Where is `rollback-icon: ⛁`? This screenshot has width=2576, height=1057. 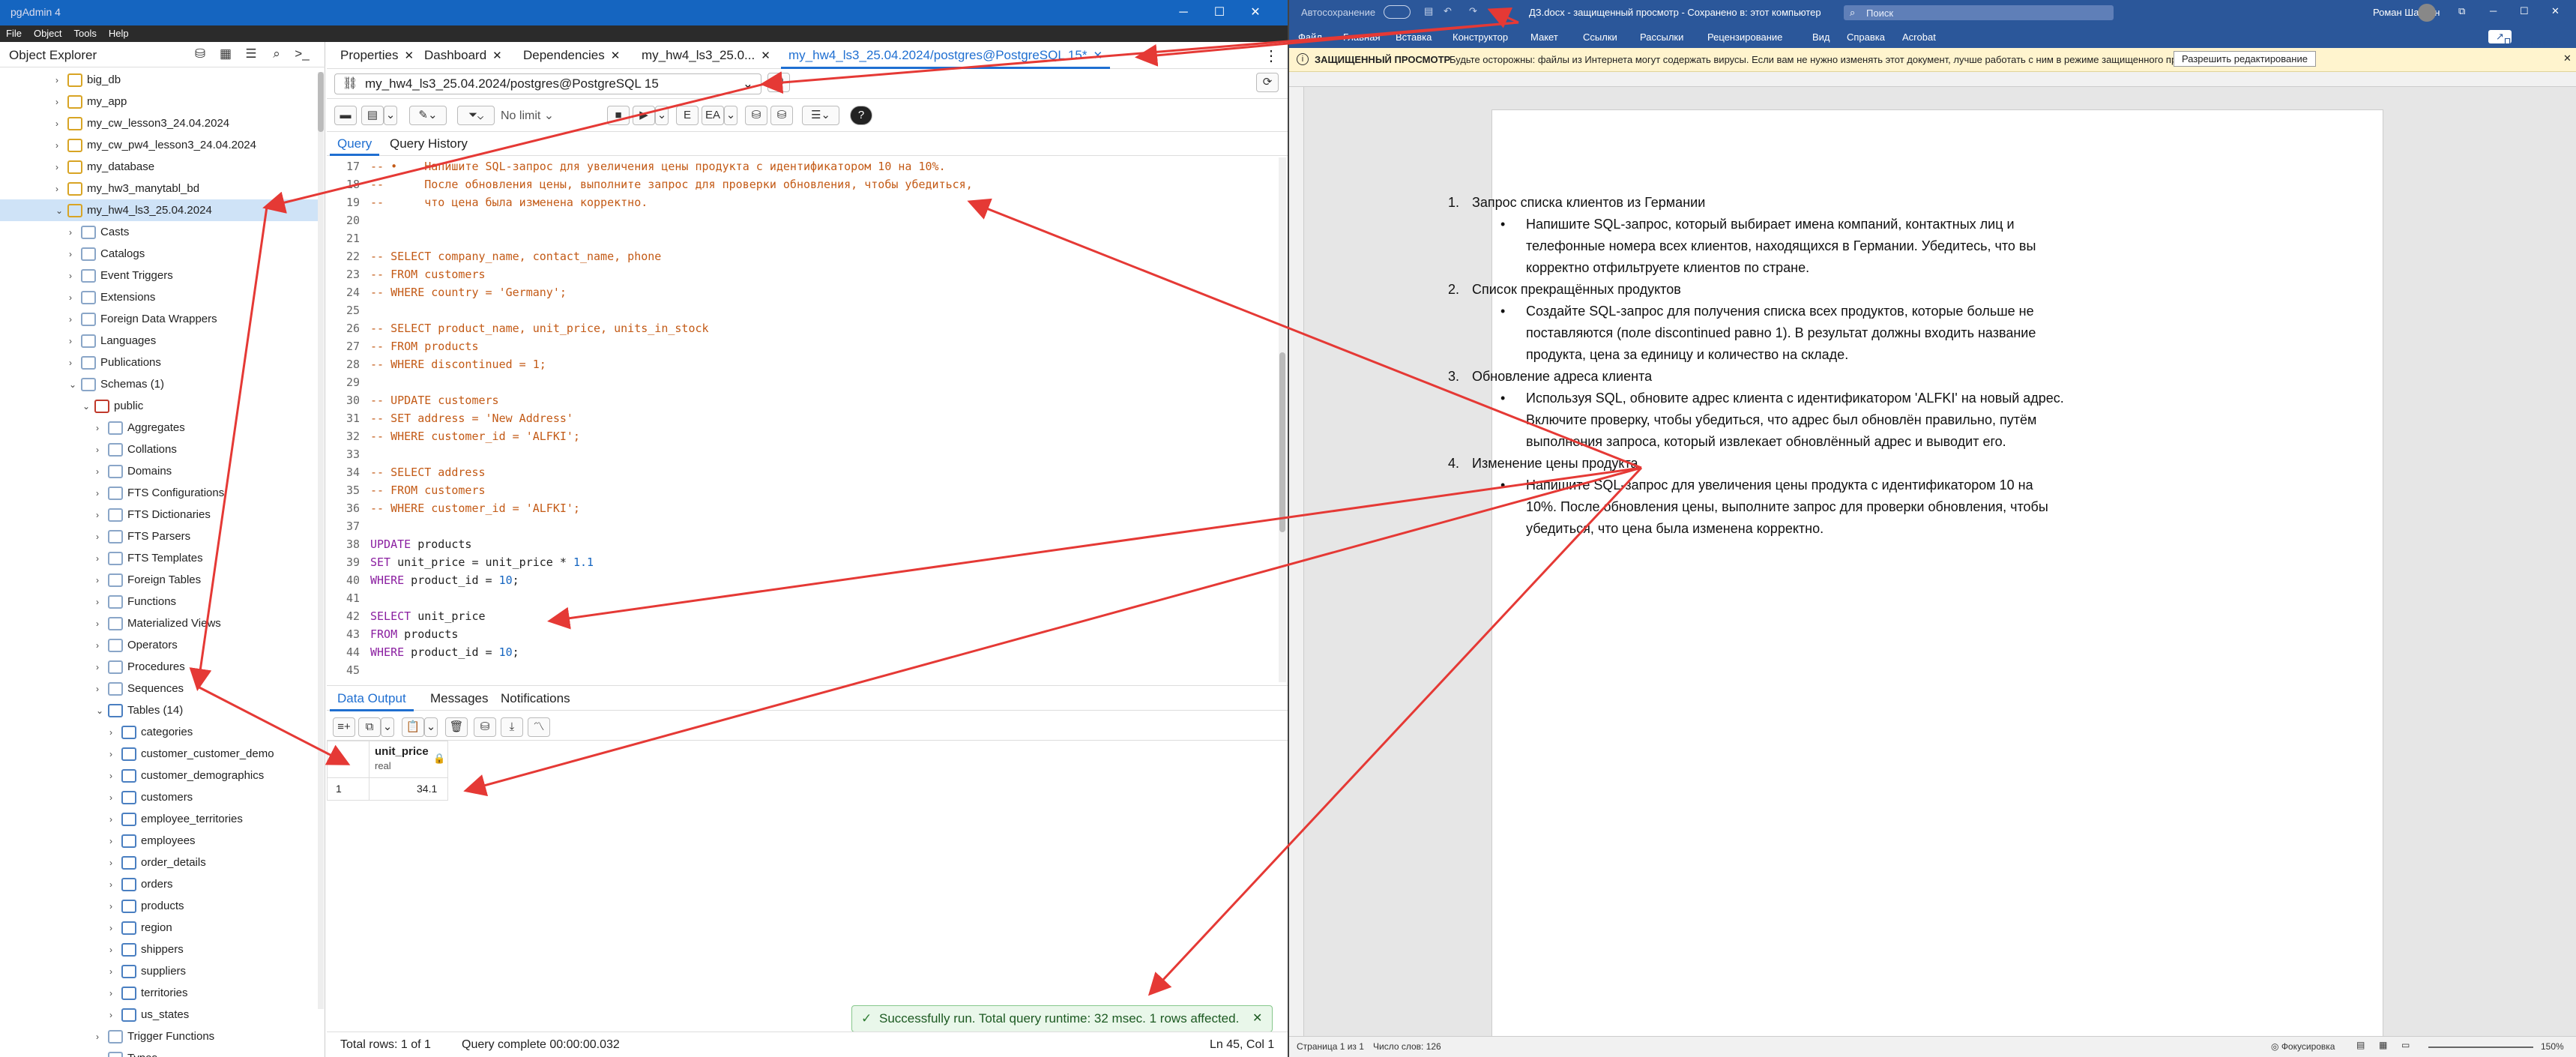
rollback-icon: ⛁ is located at coordinates (782, 115).